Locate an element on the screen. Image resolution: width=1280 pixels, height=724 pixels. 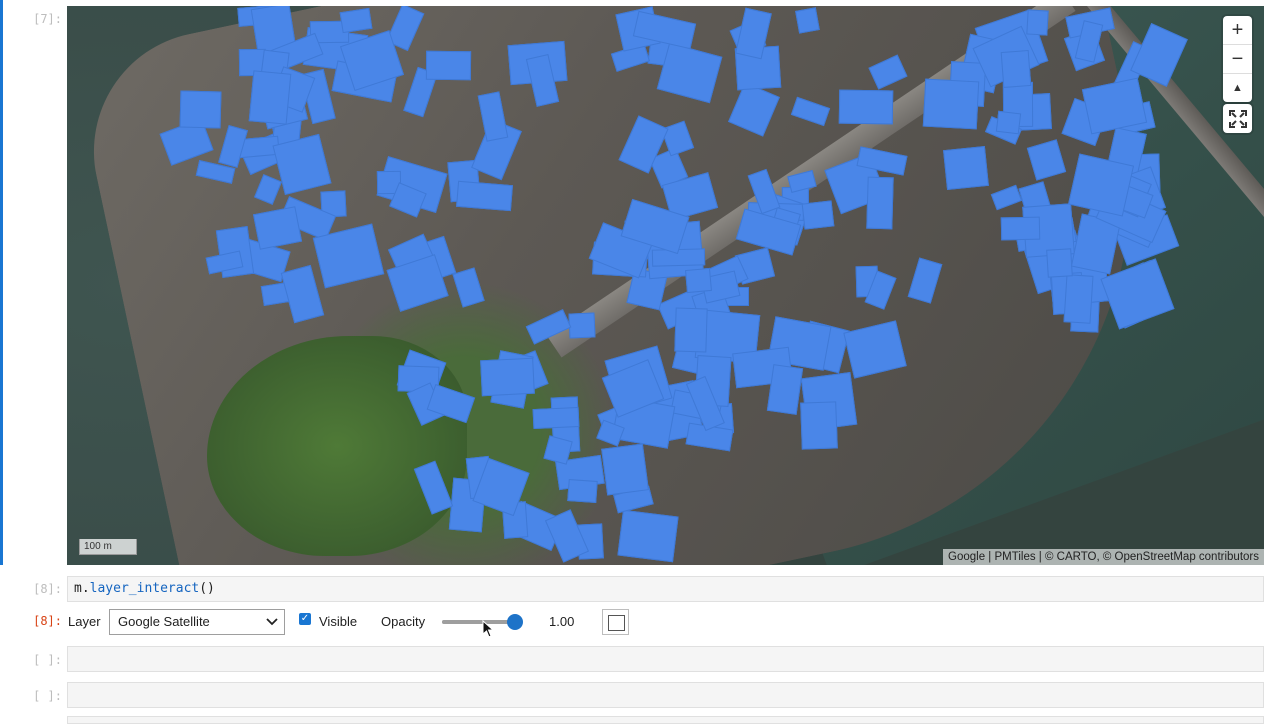
map-cell-prompt: [7]: is located at coordinates (47, 19).